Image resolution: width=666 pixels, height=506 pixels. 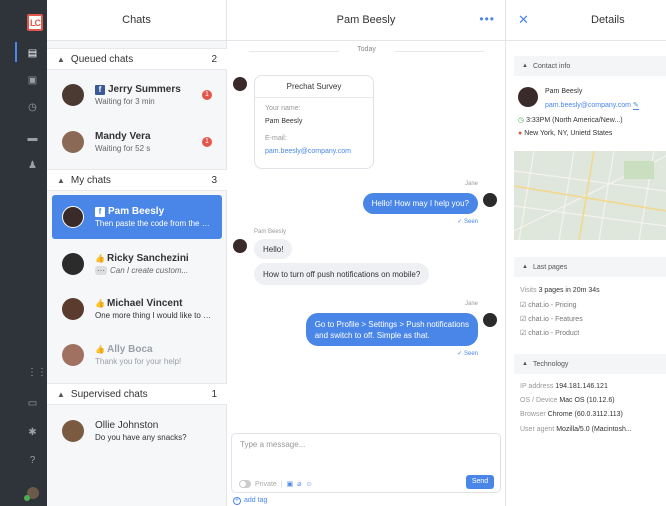 I want to click on details-header: ✕ Details, so click(x=586, y=20).